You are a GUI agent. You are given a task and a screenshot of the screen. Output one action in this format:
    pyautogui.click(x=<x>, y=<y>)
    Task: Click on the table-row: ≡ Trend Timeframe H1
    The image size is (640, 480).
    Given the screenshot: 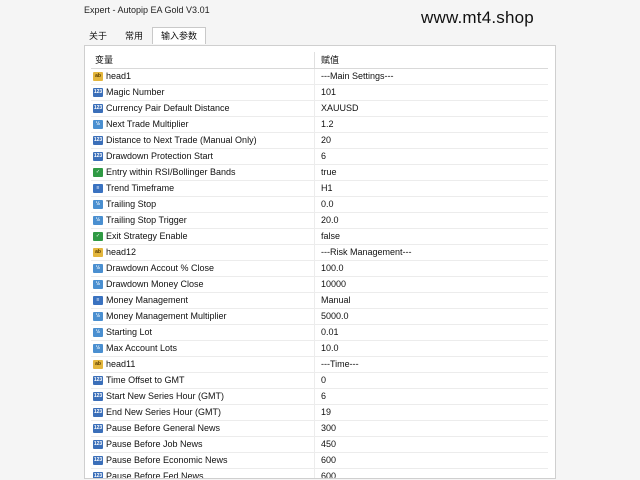 What is the action you would take?
    pyautogui.click(x=319, y=189)
    